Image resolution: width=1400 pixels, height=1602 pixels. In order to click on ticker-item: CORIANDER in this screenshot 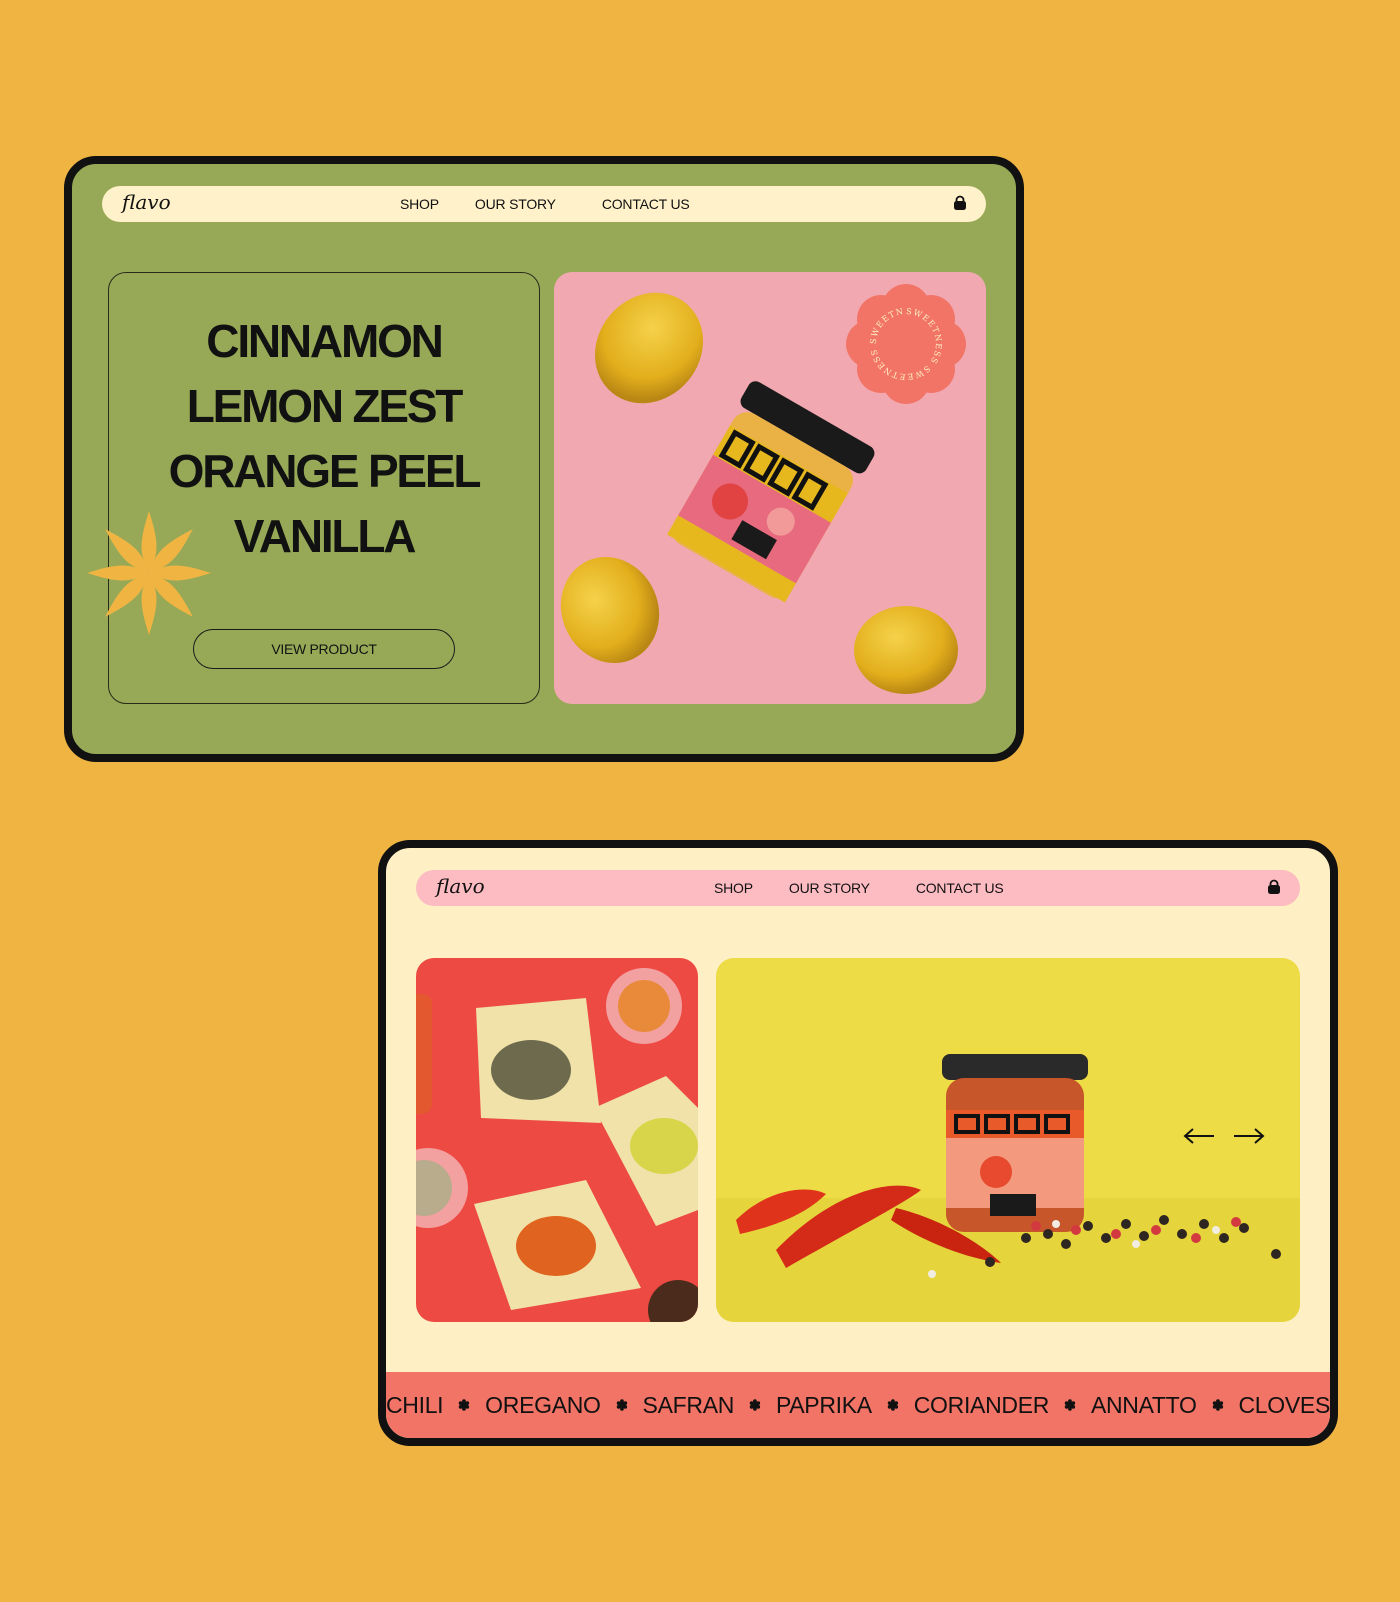, I will do `click(982, 1405)`.